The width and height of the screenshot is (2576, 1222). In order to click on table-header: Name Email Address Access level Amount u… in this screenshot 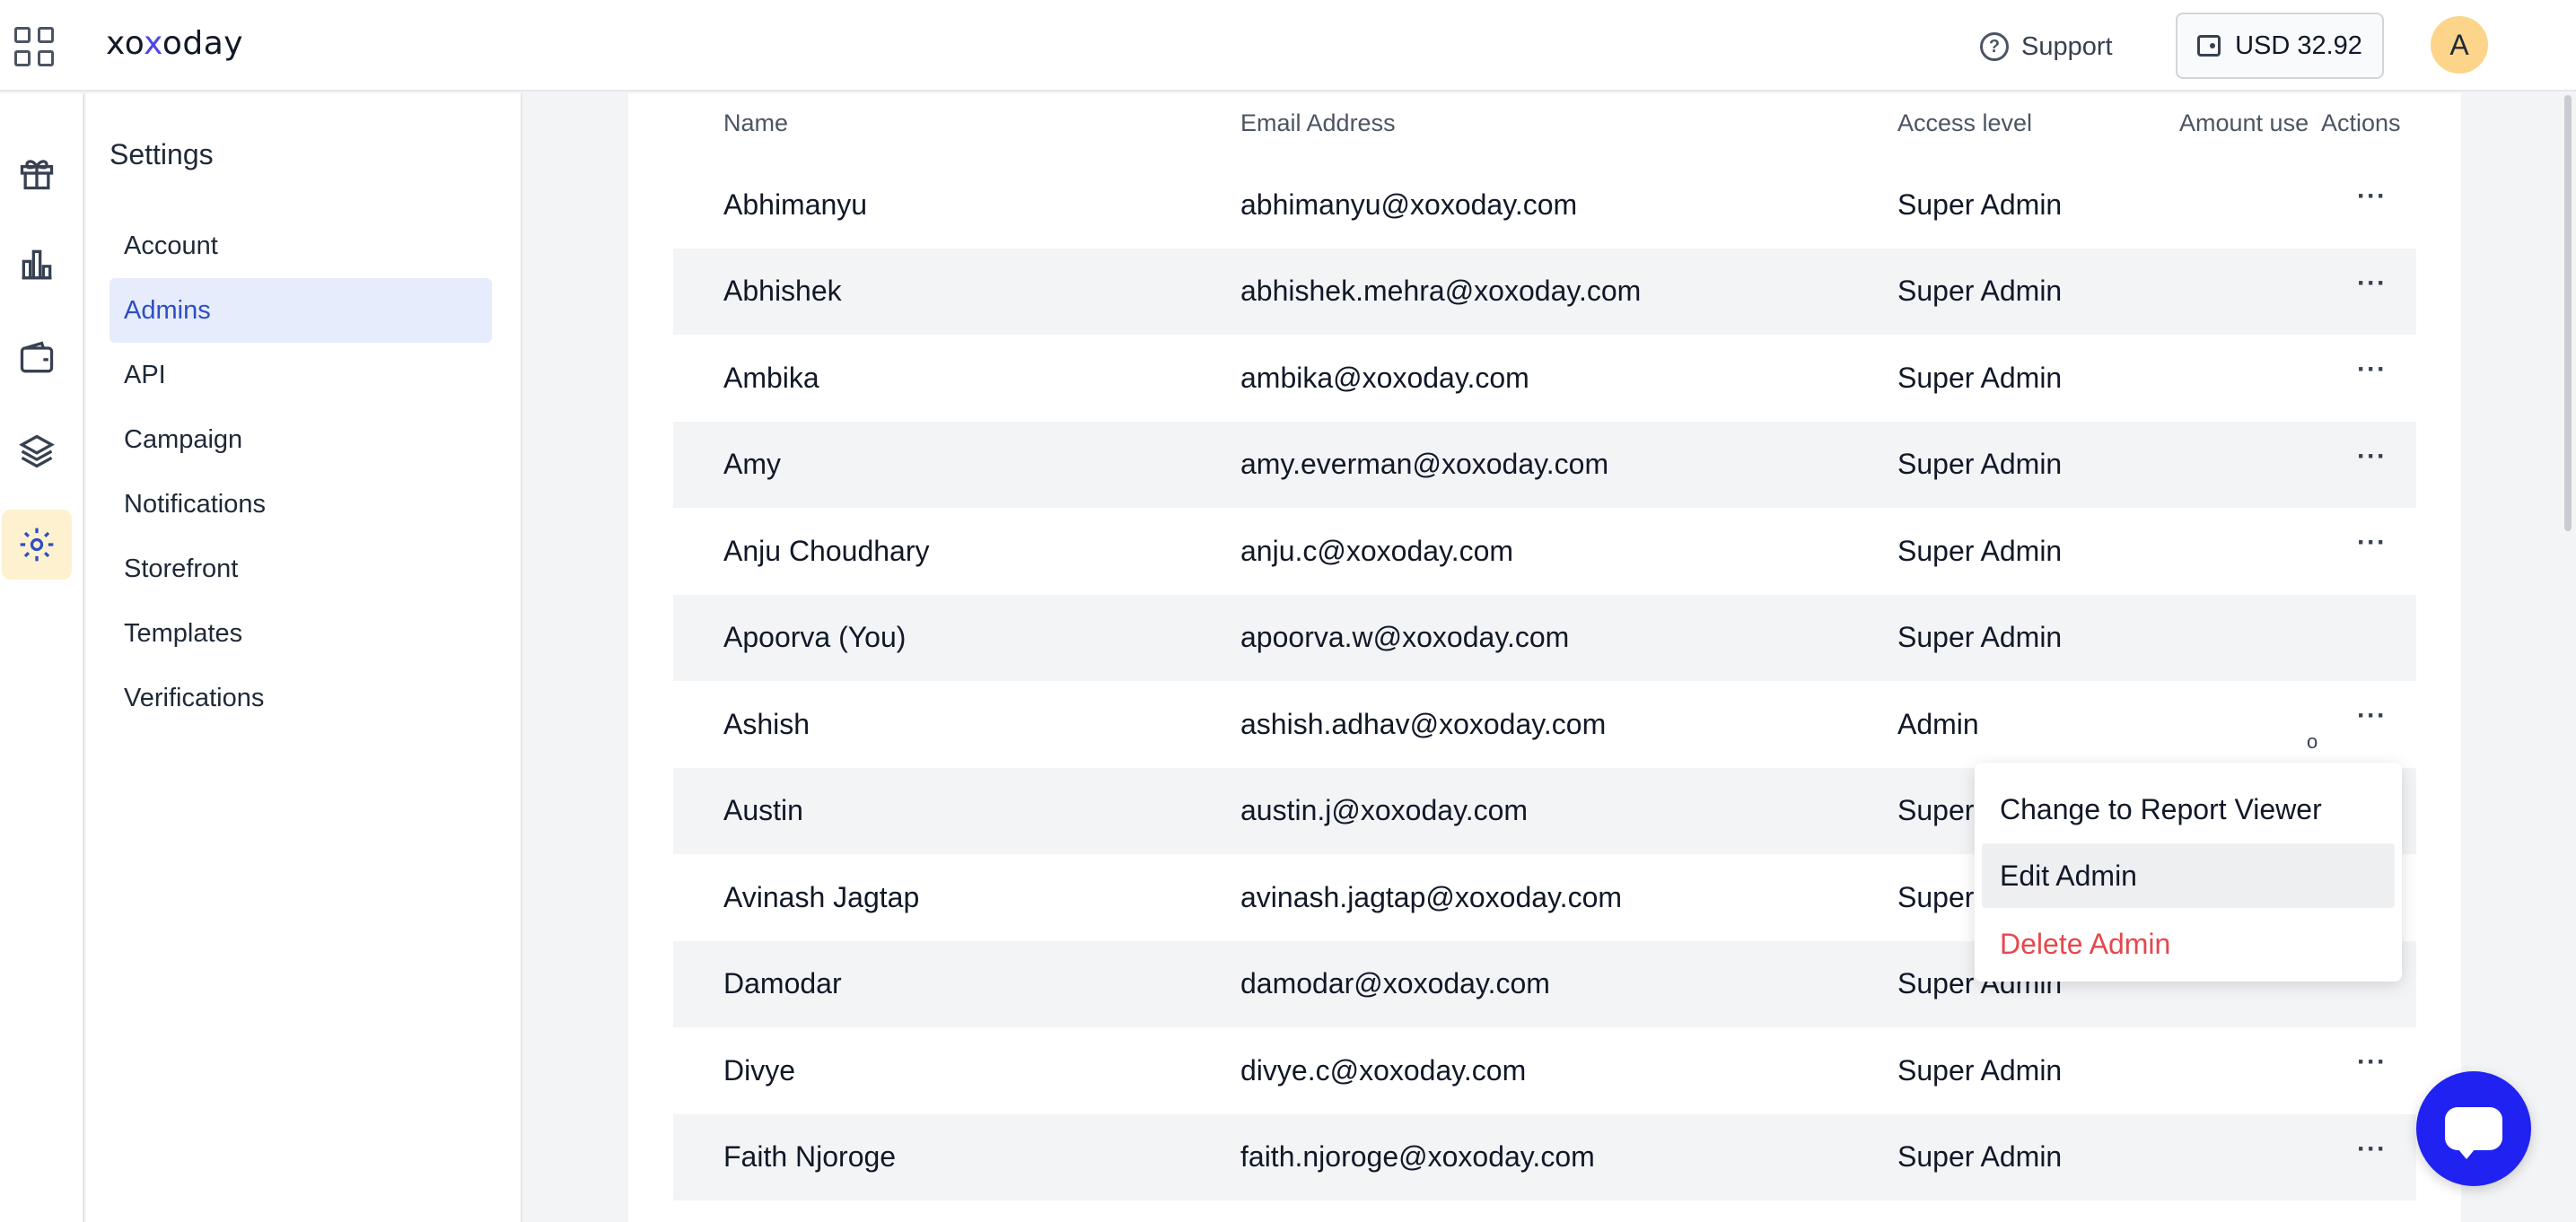, I will do `click(1544, 127)`.